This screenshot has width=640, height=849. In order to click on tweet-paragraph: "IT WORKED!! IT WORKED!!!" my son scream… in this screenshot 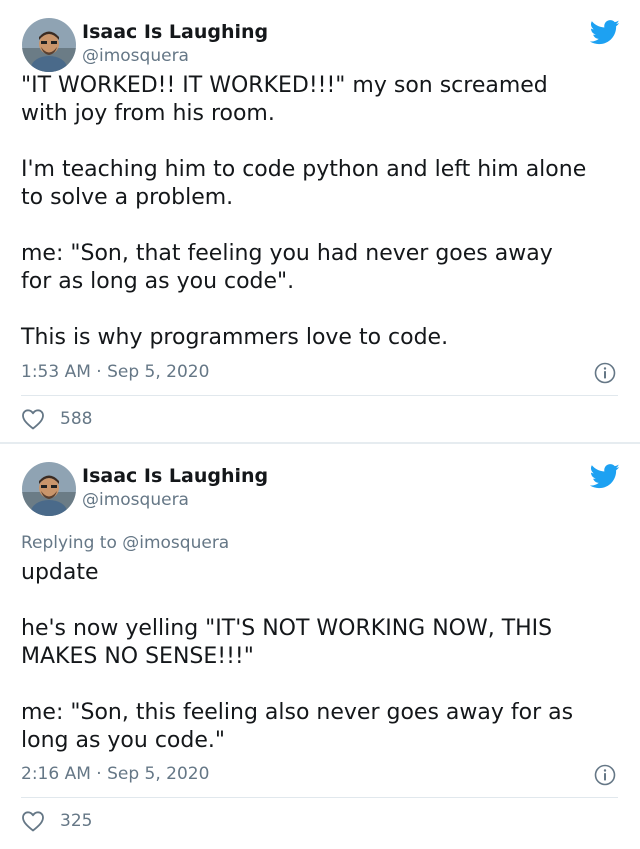, I will do `click(284, 99)`.